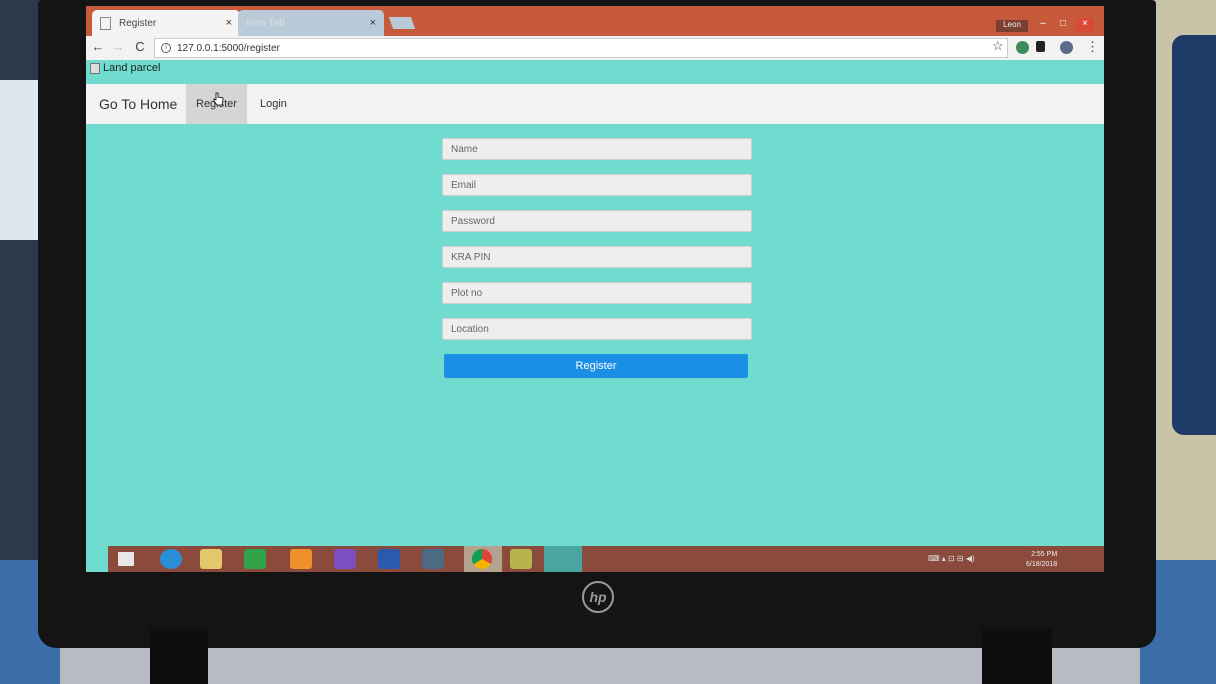 The height and width of the screenshot is (684, 1216). Describe the element at coordinates (998, 45) in the screenshot. I see `bookmark-star-icon: ☆` at that location.